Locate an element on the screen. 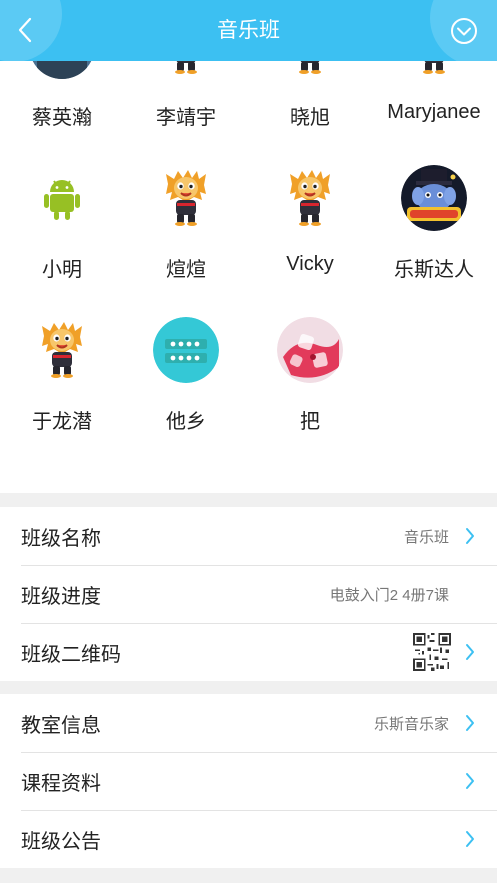 This screenshot has height=883, width=497. course-materials-row: 课程资料 is located at coordinates (248, 781).